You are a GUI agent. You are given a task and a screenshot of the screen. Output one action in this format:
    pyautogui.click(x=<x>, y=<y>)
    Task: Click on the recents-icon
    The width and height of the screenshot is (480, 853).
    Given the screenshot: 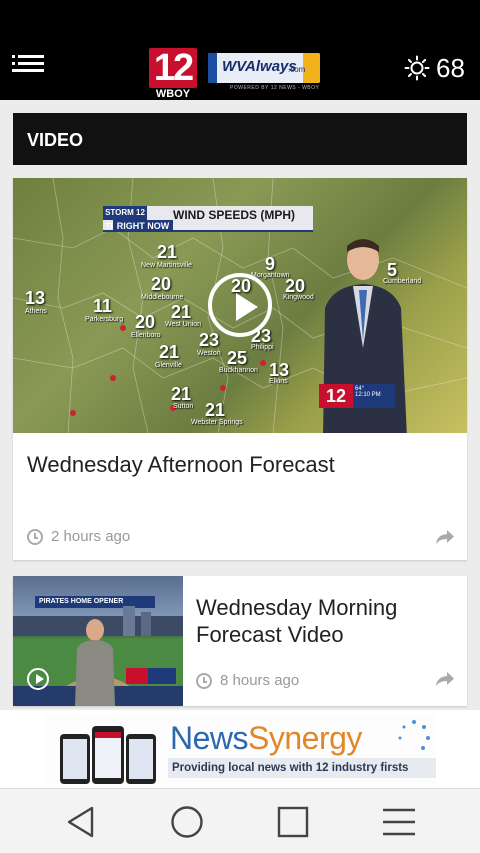 What is the action you would take?
    pyautogui.click(x=293, y=822)
    